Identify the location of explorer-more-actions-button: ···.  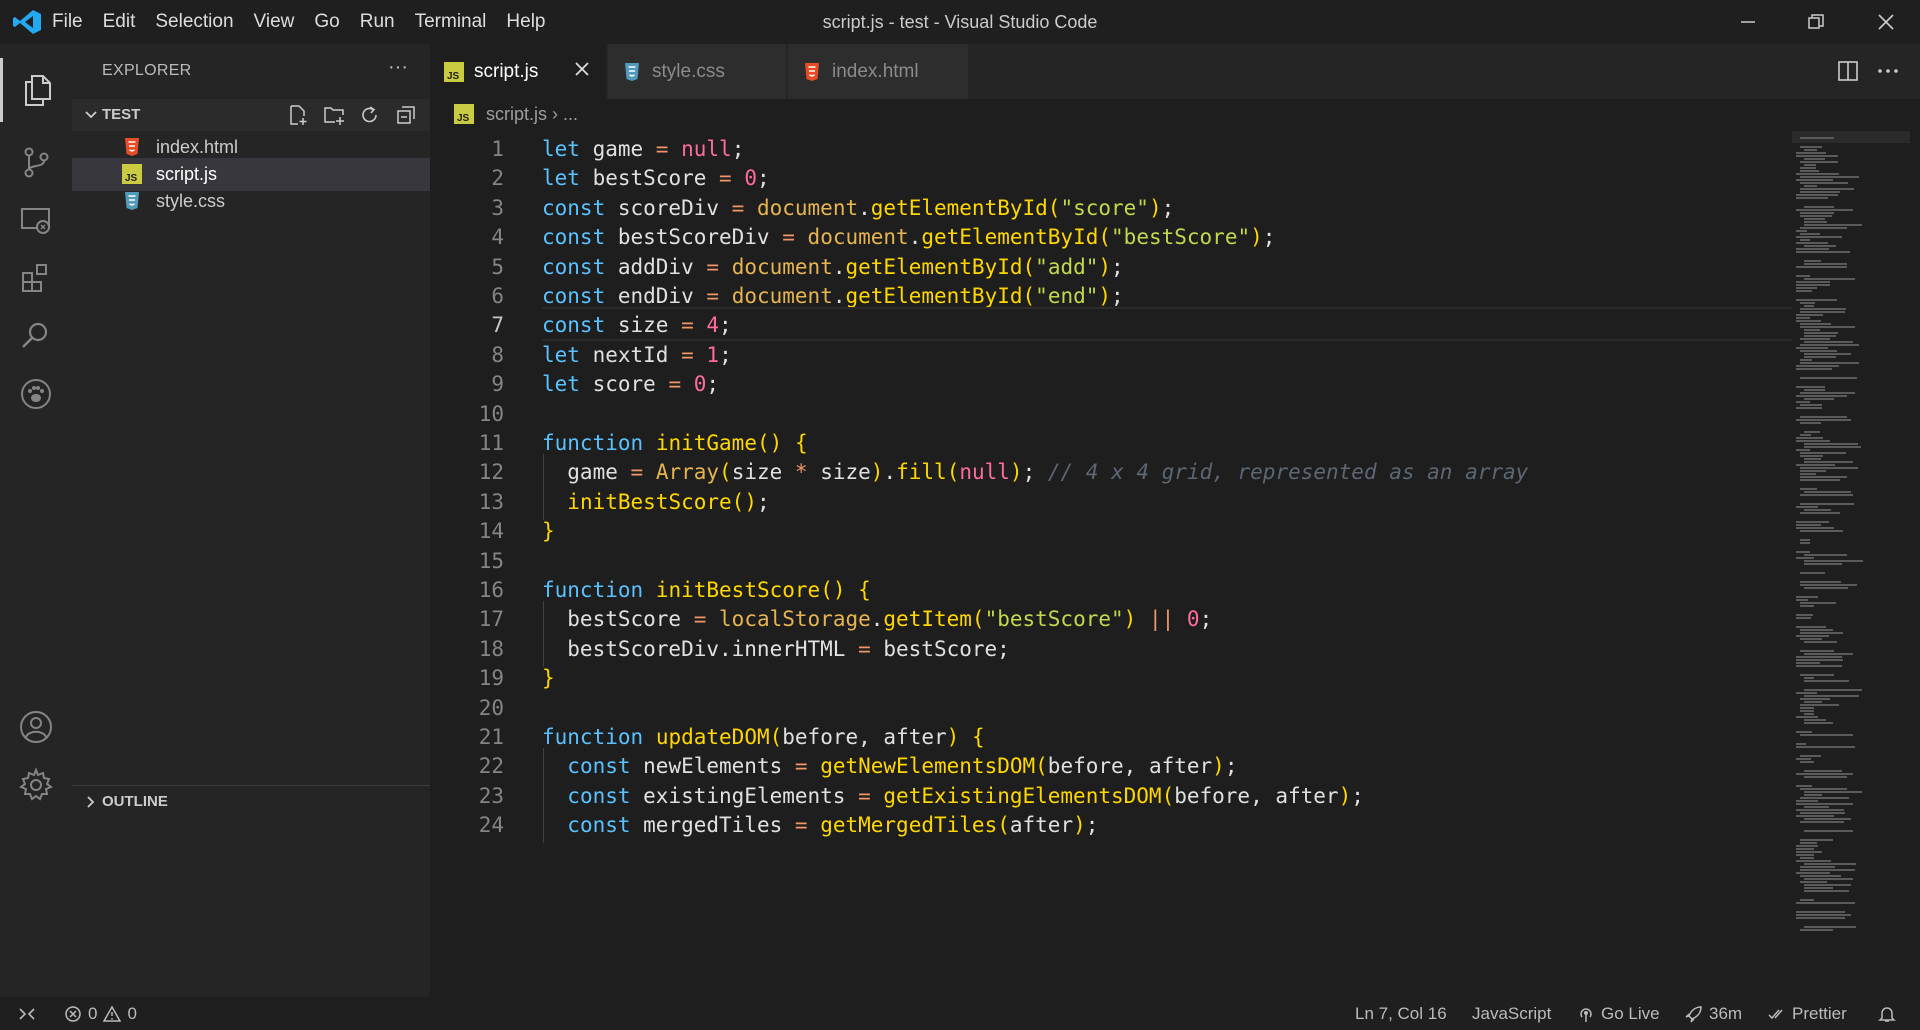
(398, 67).